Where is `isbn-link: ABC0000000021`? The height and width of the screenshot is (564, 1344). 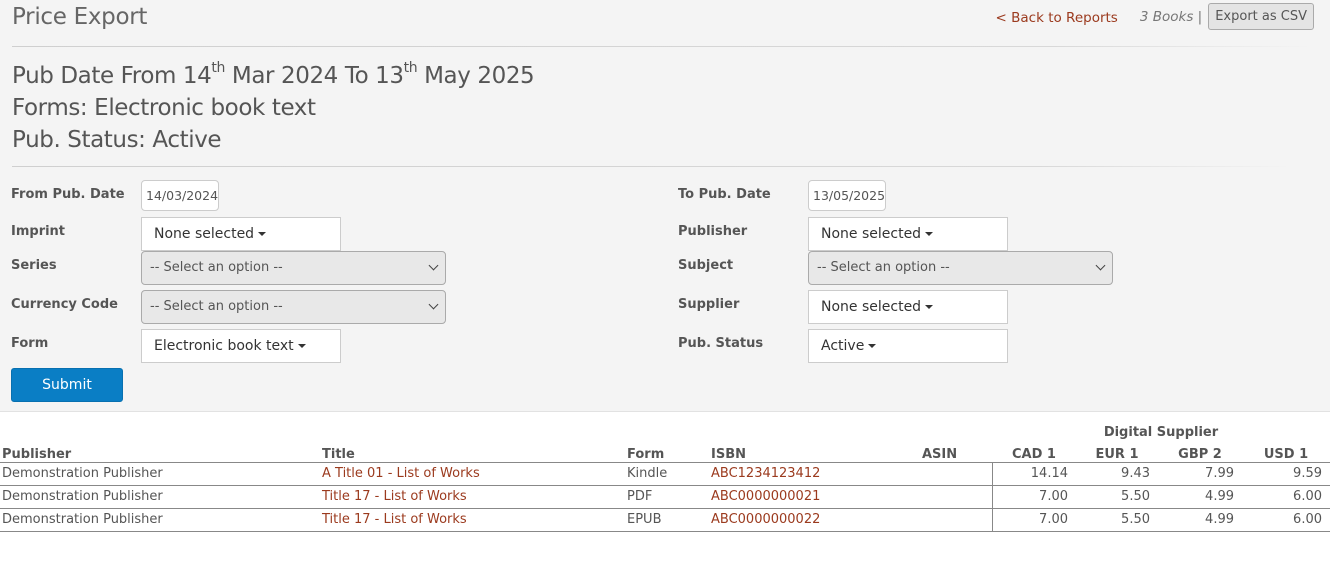 isbn-link: ABC0000000021 is located at coordinates (765, 496).